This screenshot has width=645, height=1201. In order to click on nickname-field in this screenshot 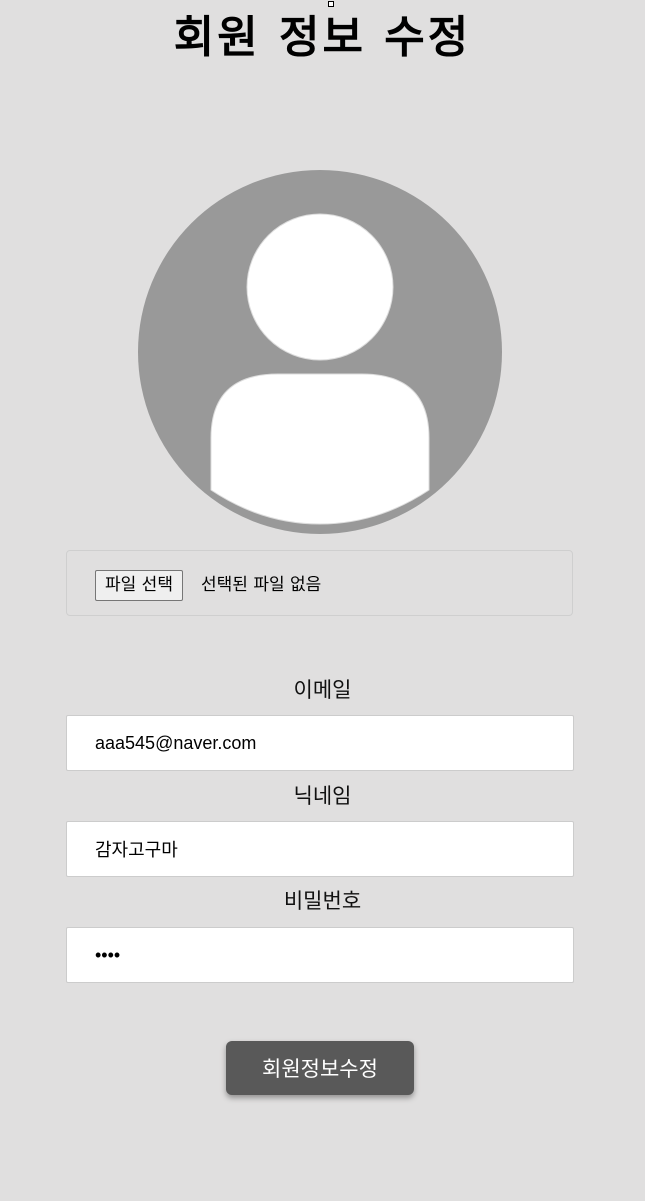, I will do `click(320, 849)`.